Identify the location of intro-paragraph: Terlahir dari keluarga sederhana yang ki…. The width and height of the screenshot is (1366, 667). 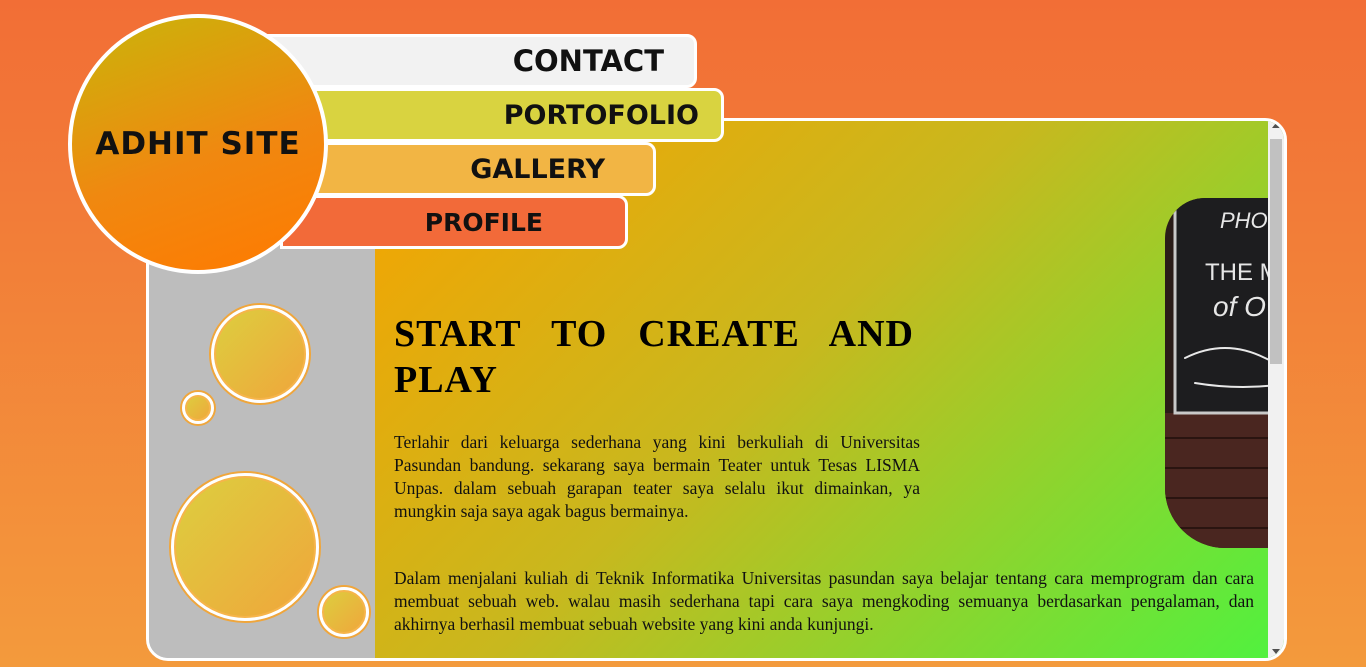
(657, 476).